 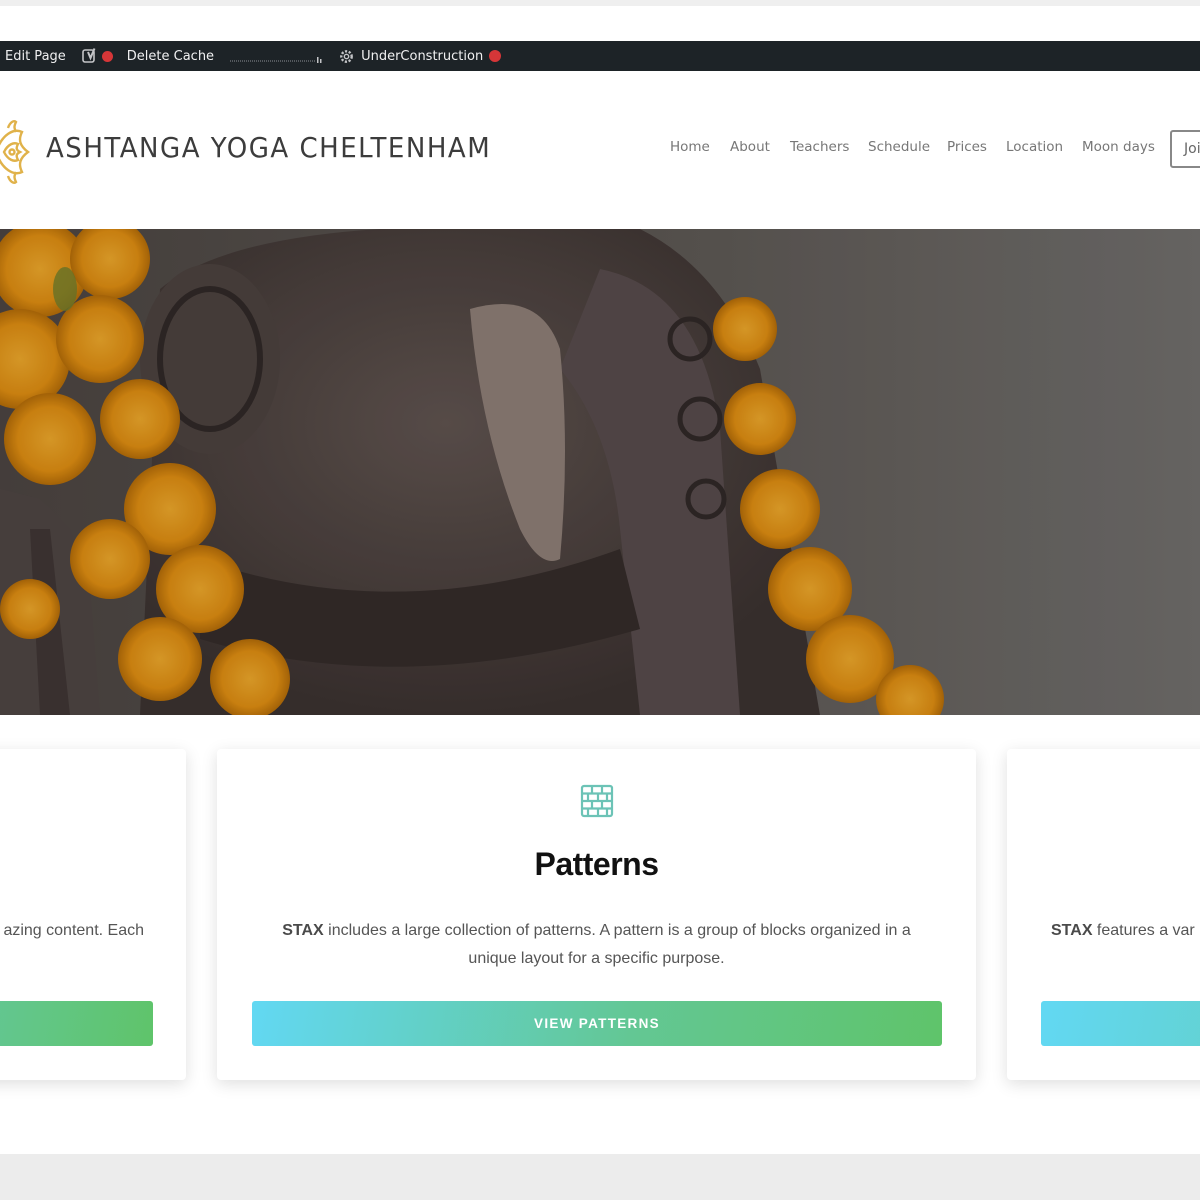 What do you see at coordinates (1120, 1023) in the screenshot?
I see `right-card-button` at bounding box center [1120, 1023].